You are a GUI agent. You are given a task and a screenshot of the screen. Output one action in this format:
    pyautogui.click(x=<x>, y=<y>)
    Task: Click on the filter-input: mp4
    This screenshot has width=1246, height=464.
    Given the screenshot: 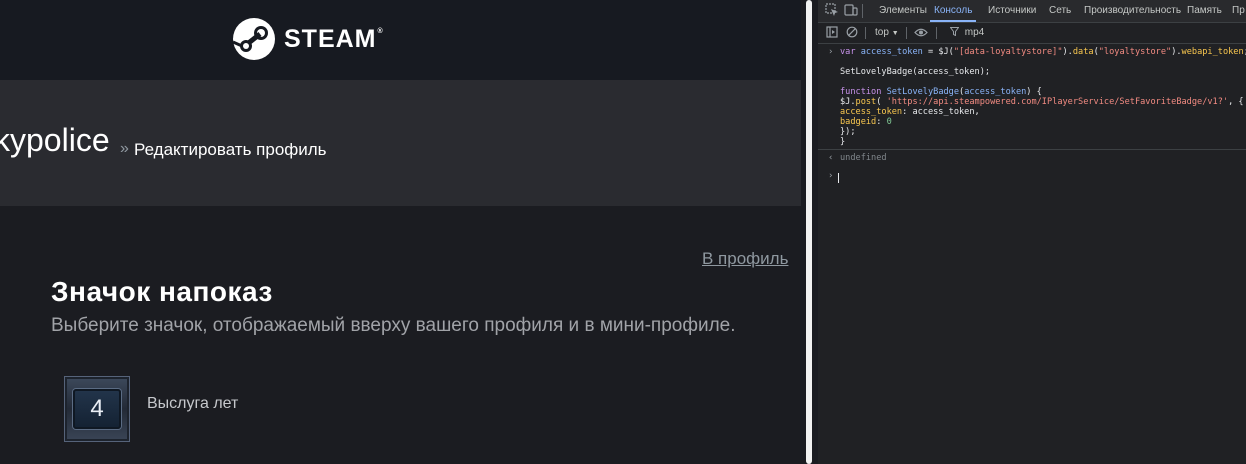 What is the action you would take?
    pyautogui.click(x=974, y=32)
    